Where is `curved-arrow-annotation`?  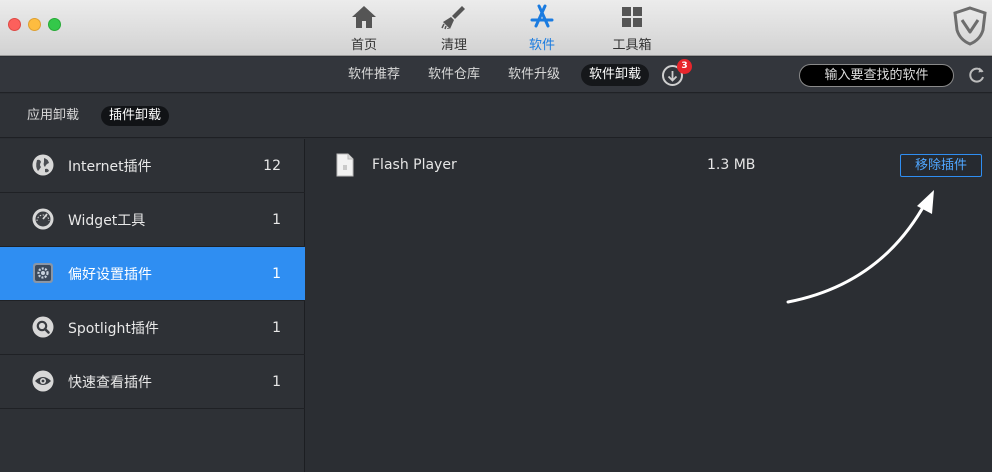
curved-arrow-annotation is located at coordinates (860, 247).